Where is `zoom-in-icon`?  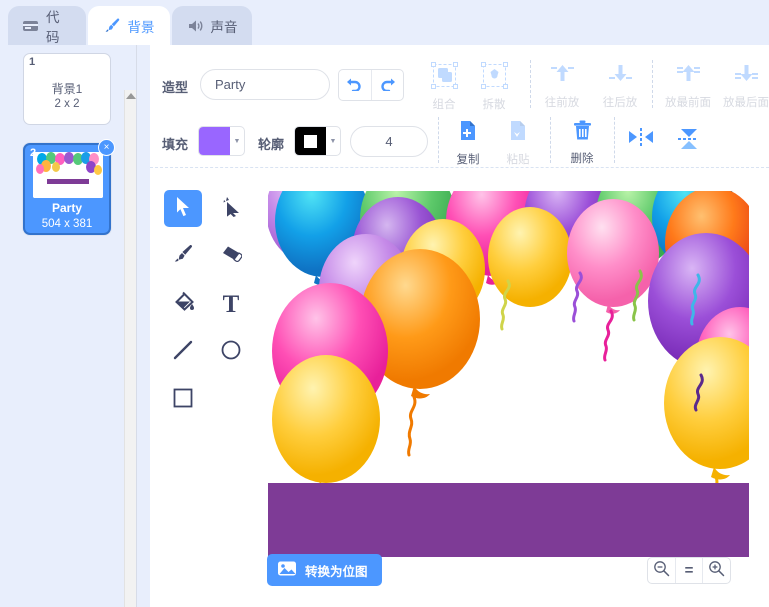 zoom-in-icon is located at coordinates (716, 571).